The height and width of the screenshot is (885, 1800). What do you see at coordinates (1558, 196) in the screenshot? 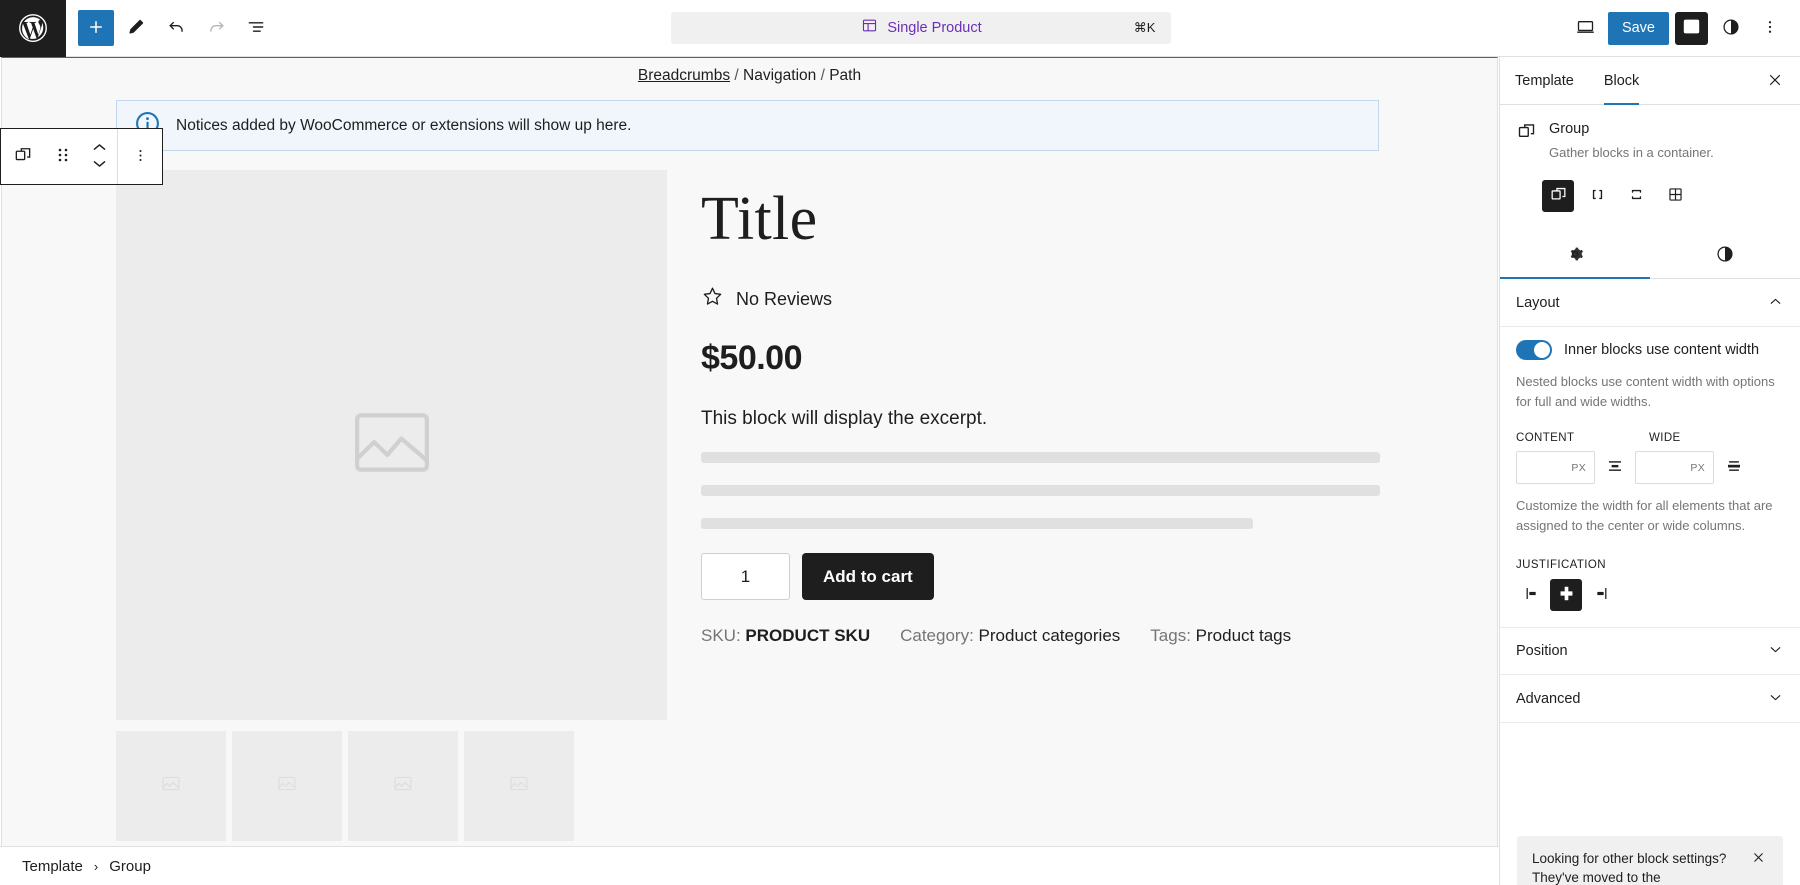
I see `variation-group-button` at bounding box center [1558, 196].